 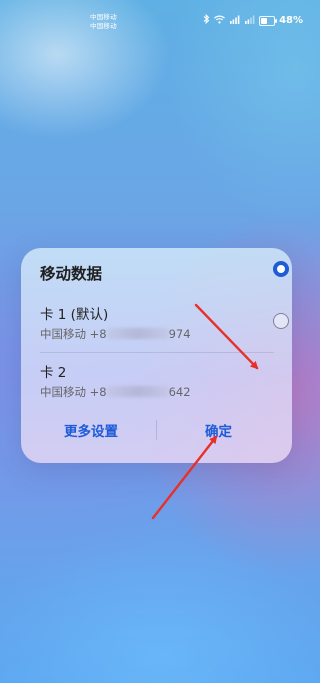 I want to click on battery-icon, so click(x=268, y=20).